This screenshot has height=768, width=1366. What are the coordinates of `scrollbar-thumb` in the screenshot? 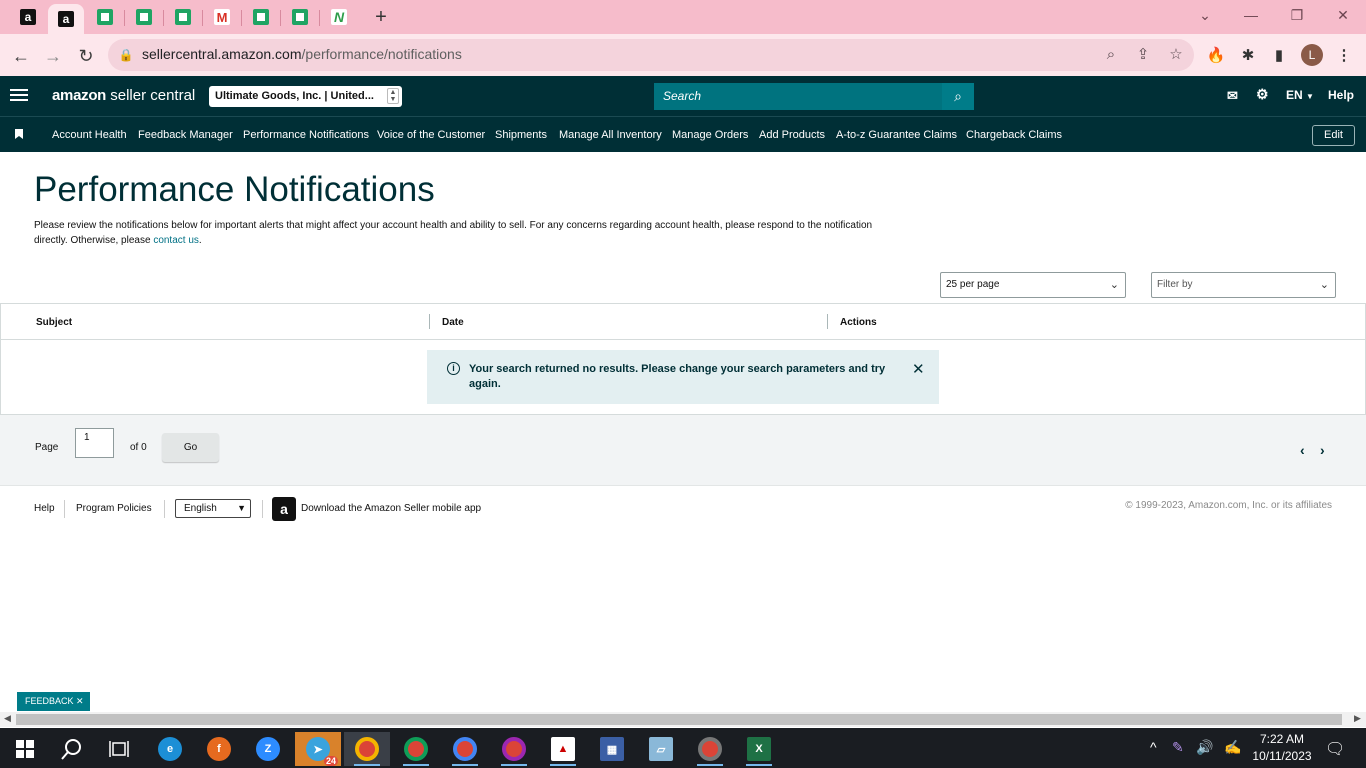 It's located at (679, 719).